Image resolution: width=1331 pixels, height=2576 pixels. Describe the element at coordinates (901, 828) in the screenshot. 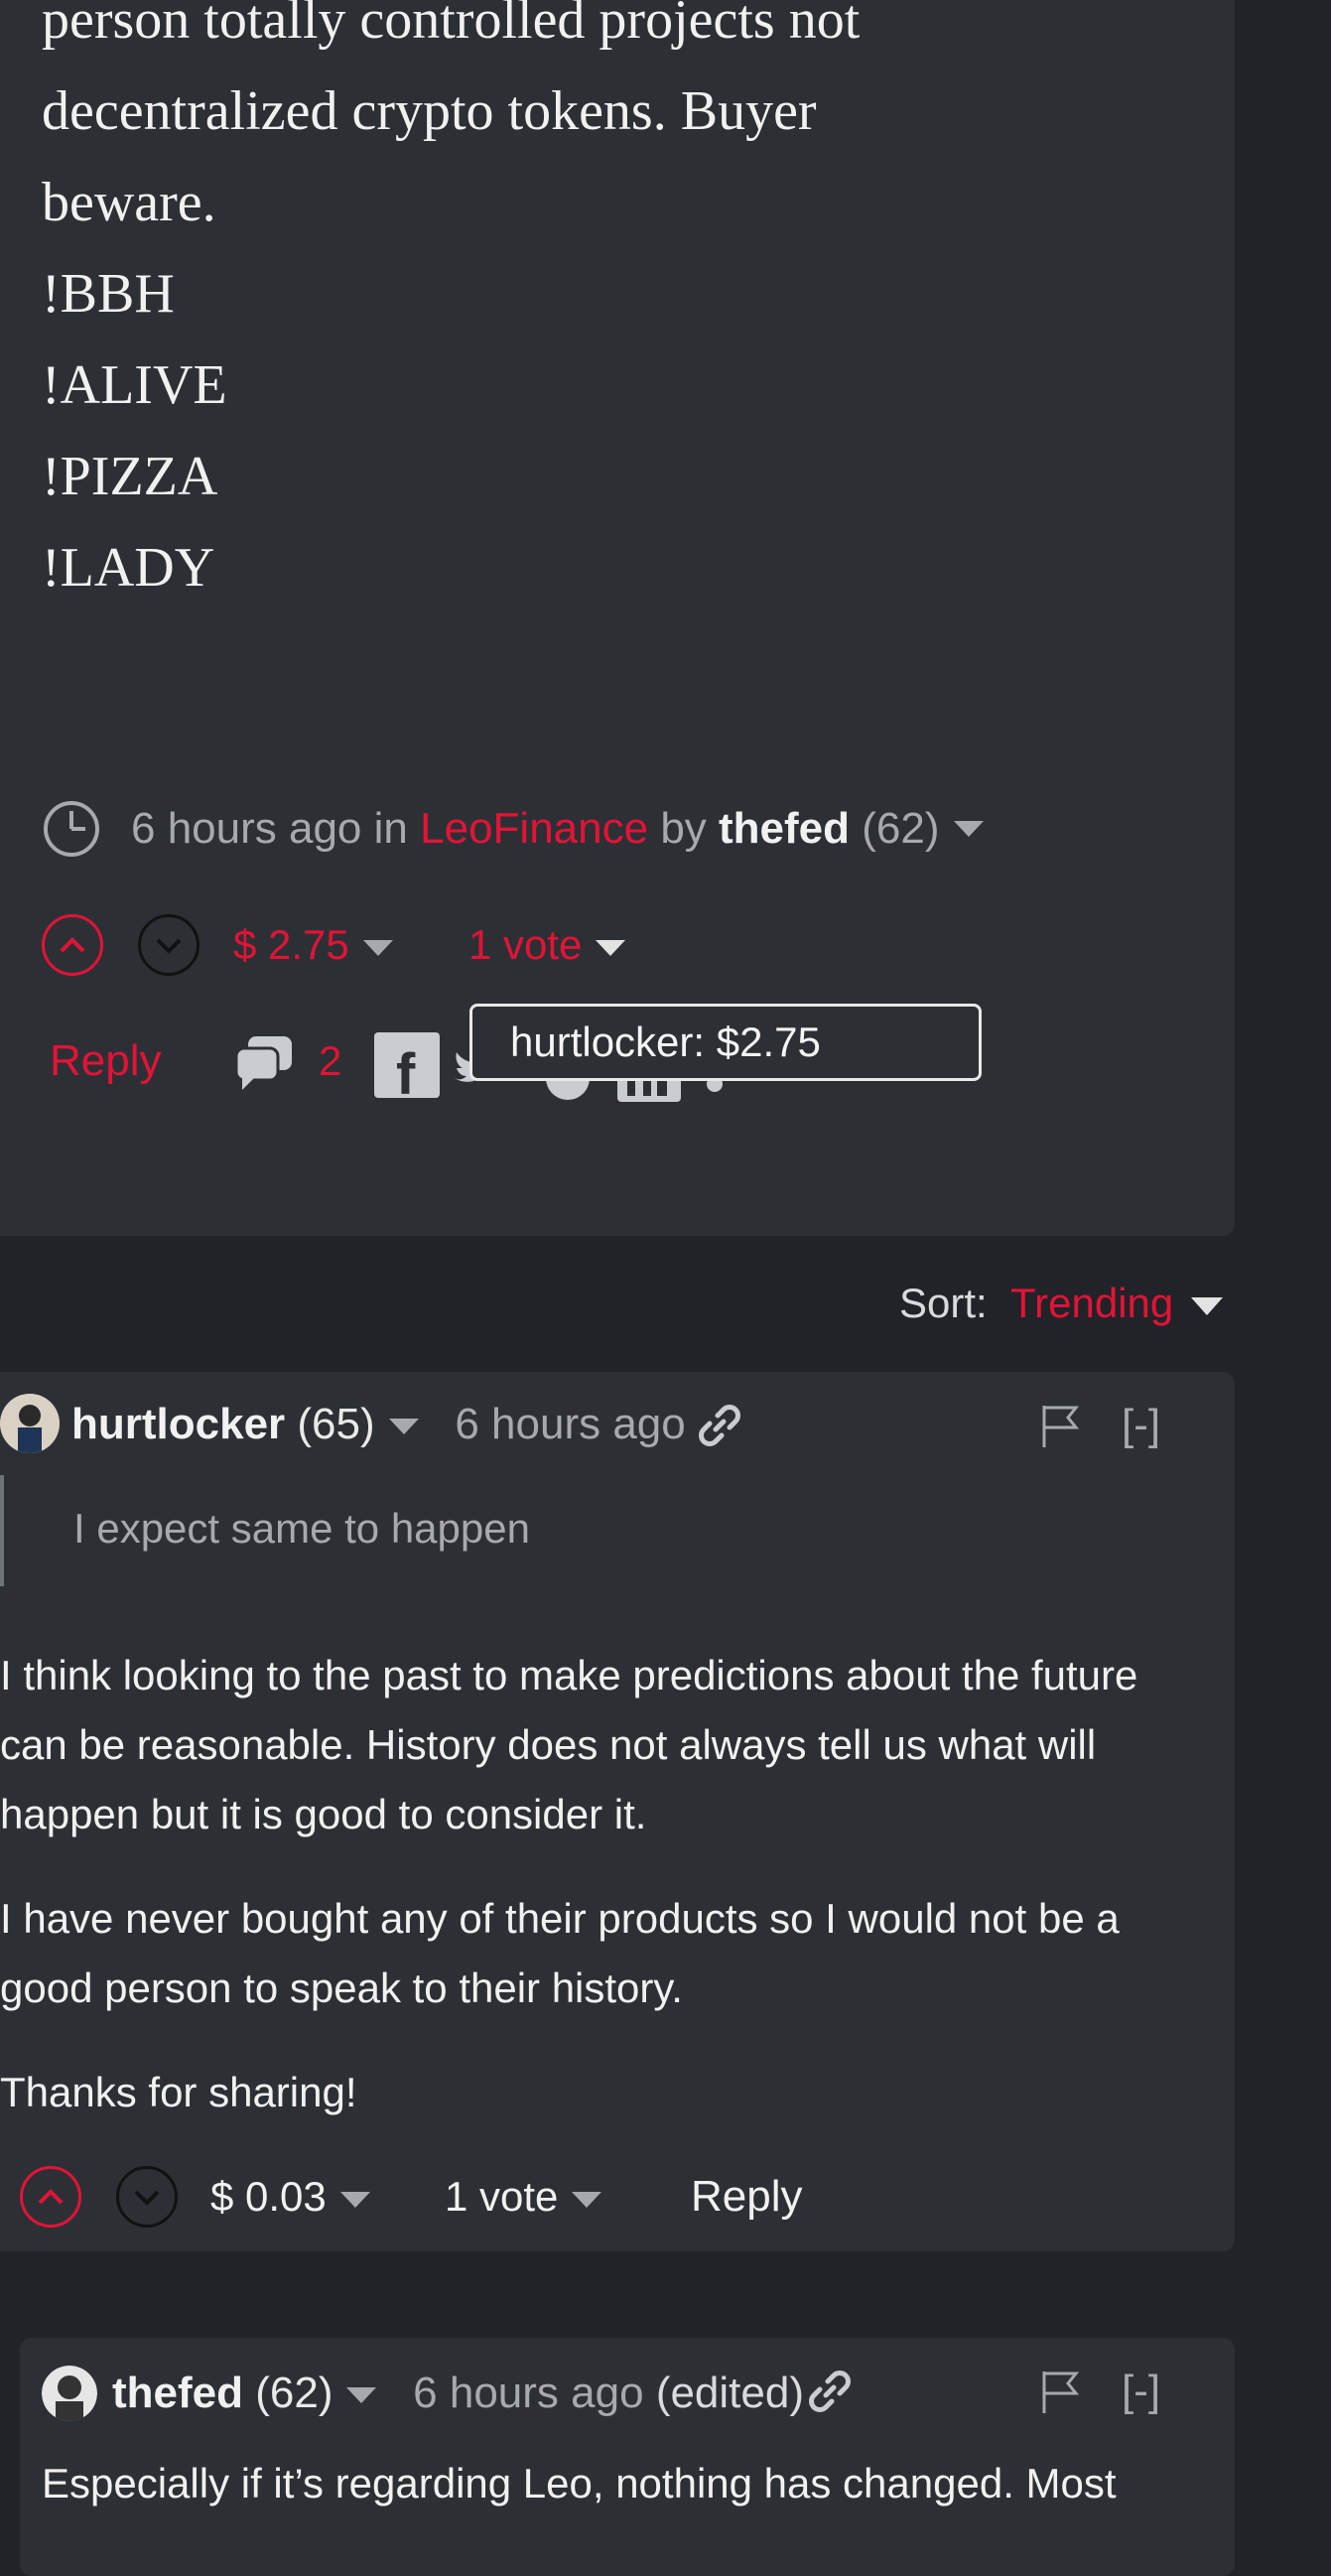

I see `author-reputation: (62)` at that location.